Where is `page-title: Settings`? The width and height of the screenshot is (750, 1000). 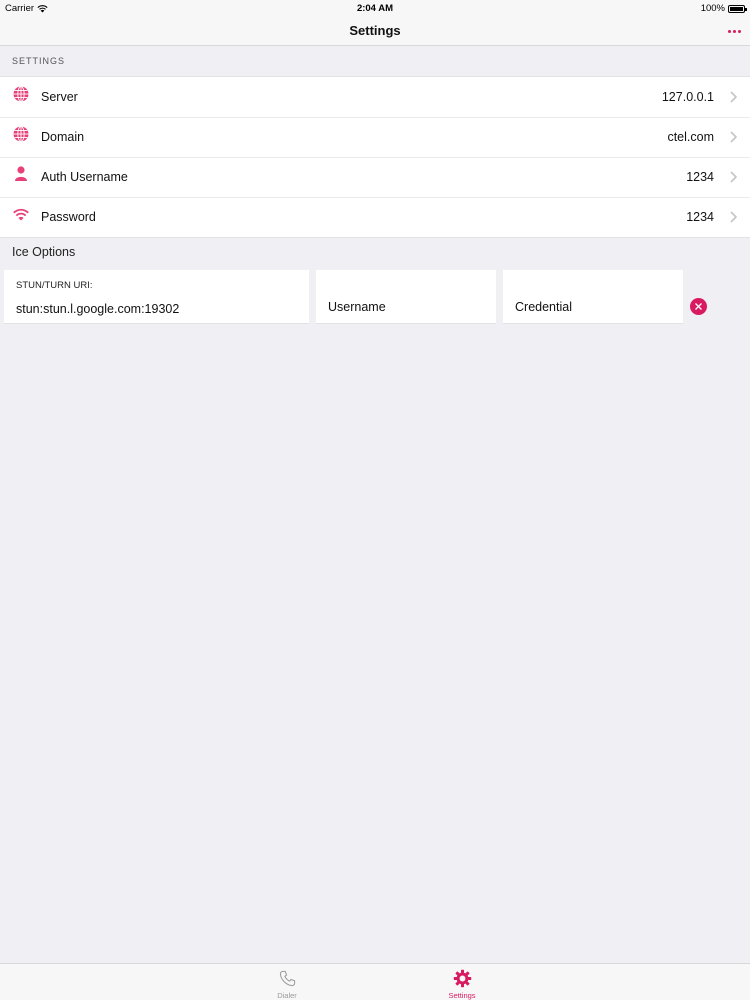
page-title: Settings is located at coordinates (375, 30).